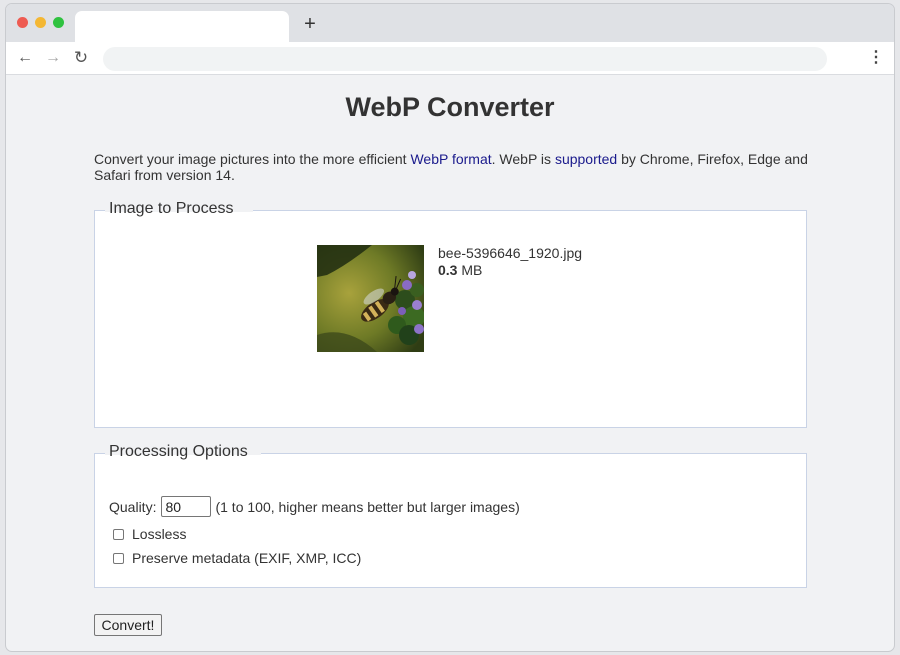 This screenshot has height=655, width=900. Describe the element at coordinates (182, 26) in the screenshot. I see `browser-tab` at that location.